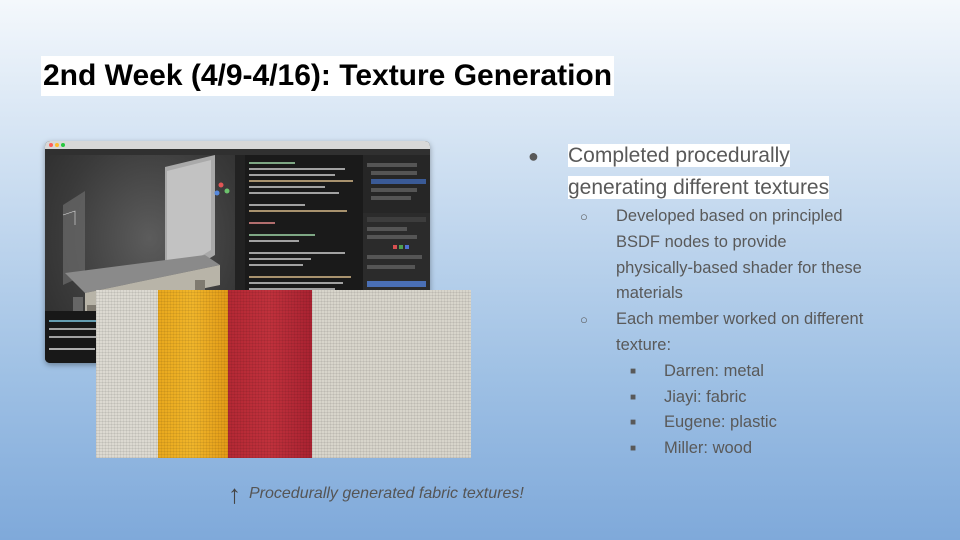 The image size is (960, 540). Describe the element at coordinates (699, 187) in the screenshot. I see `bullet-main-line2: generating different textures` at that location.